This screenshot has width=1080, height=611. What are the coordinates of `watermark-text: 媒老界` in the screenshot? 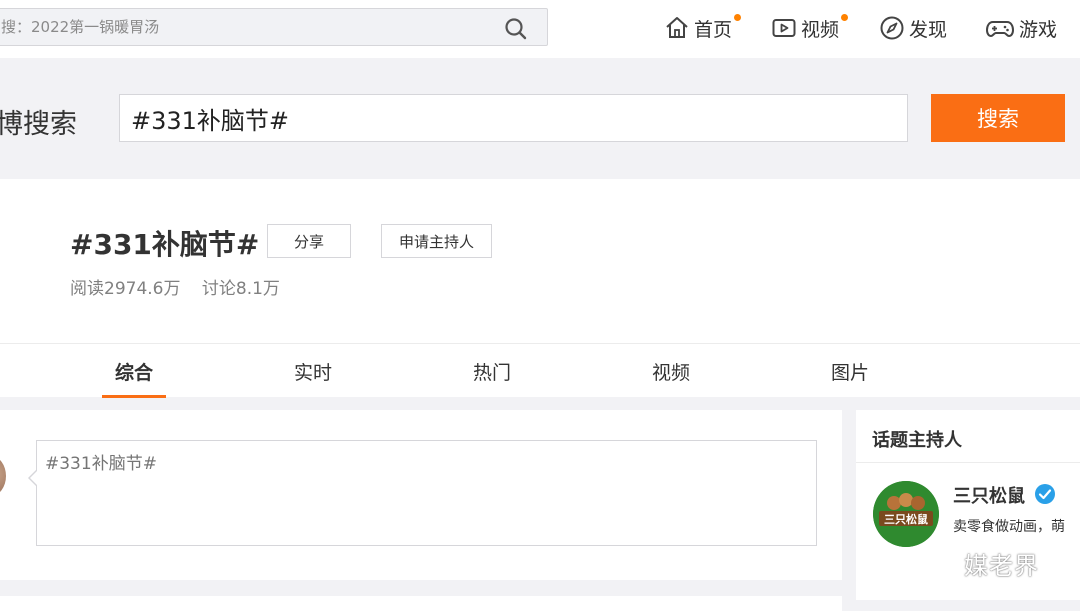 It's located at (1001, 566).